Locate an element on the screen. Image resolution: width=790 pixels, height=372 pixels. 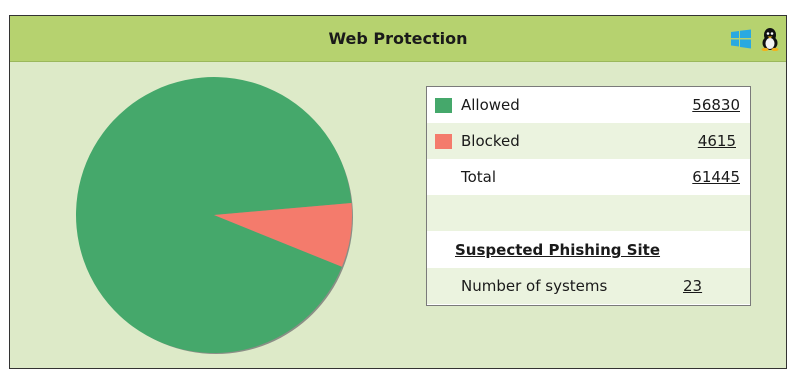
total-count-link: 61445 is located at coordinates (716, 177).